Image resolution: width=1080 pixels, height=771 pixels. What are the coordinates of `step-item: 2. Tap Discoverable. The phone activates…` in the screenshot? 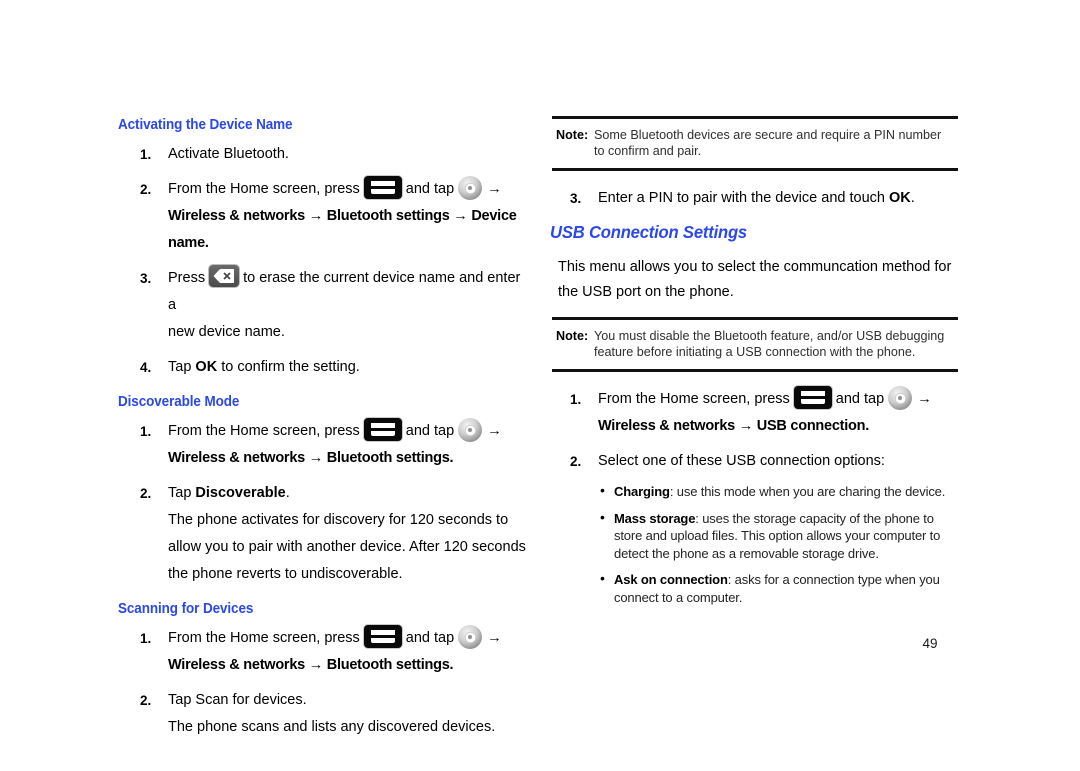 It's located at (323, 534).